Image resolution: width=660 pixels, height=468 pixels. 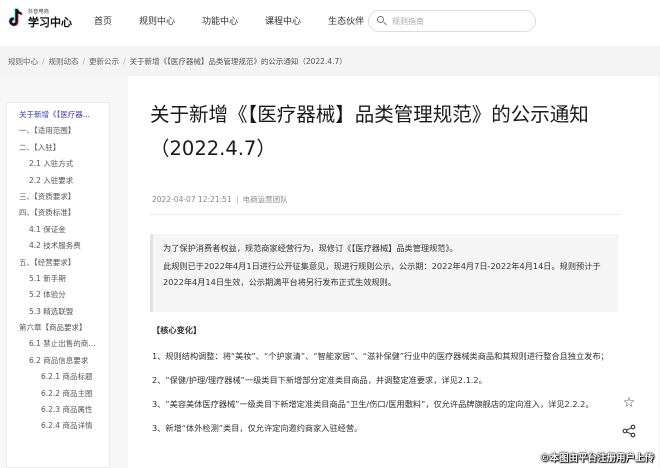 I want to click on logo-title: 学习中心, so click(x=50, y=22).